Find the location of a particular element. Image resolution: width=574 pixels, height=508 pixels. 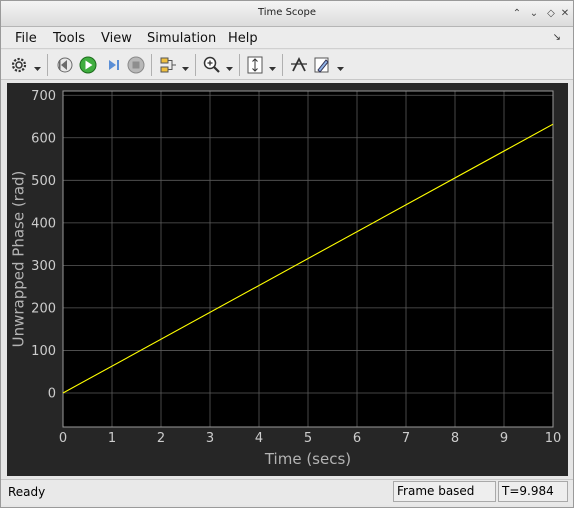

y-tick-label: 0 is located at coordinates (52, 393).